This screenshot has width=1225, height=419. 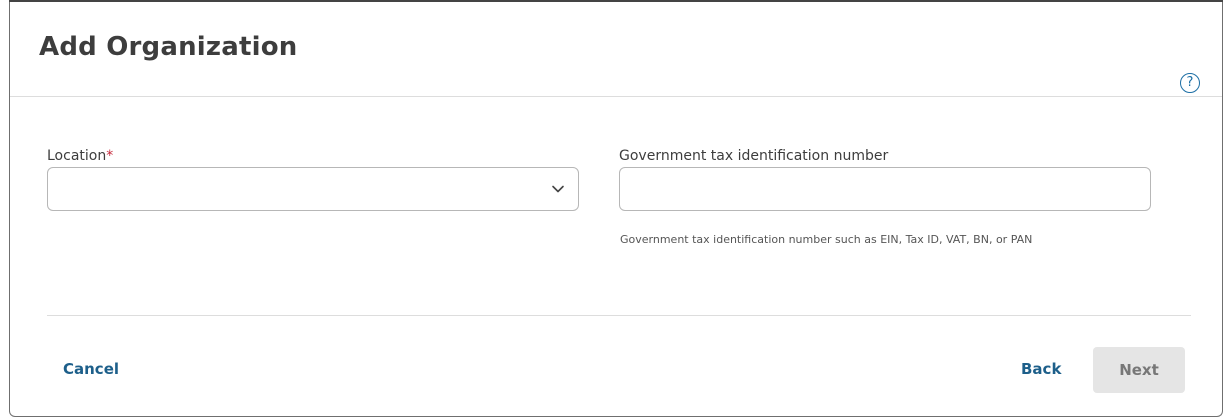 What do you see at coordinates (313, 189) in the screenshot?
I see `location-select` at bounding box center [313, 189].